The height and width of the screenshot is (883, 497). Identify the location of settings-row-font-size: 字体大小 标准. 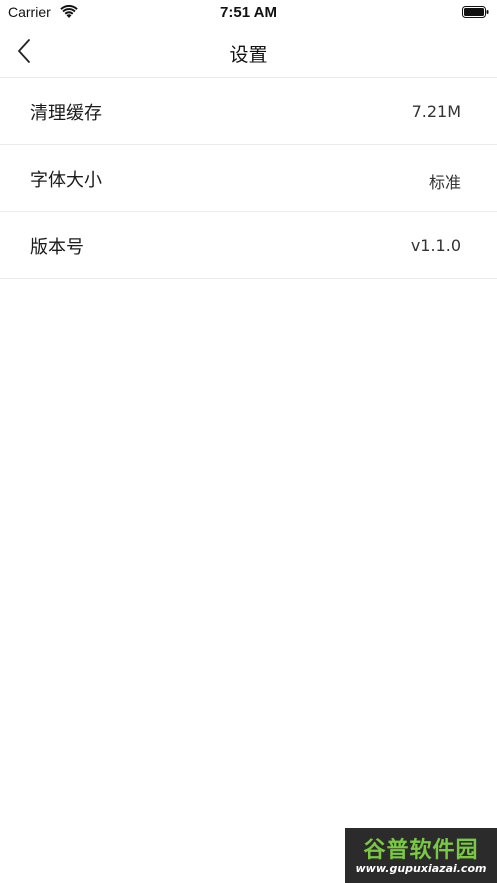
(248, 178).